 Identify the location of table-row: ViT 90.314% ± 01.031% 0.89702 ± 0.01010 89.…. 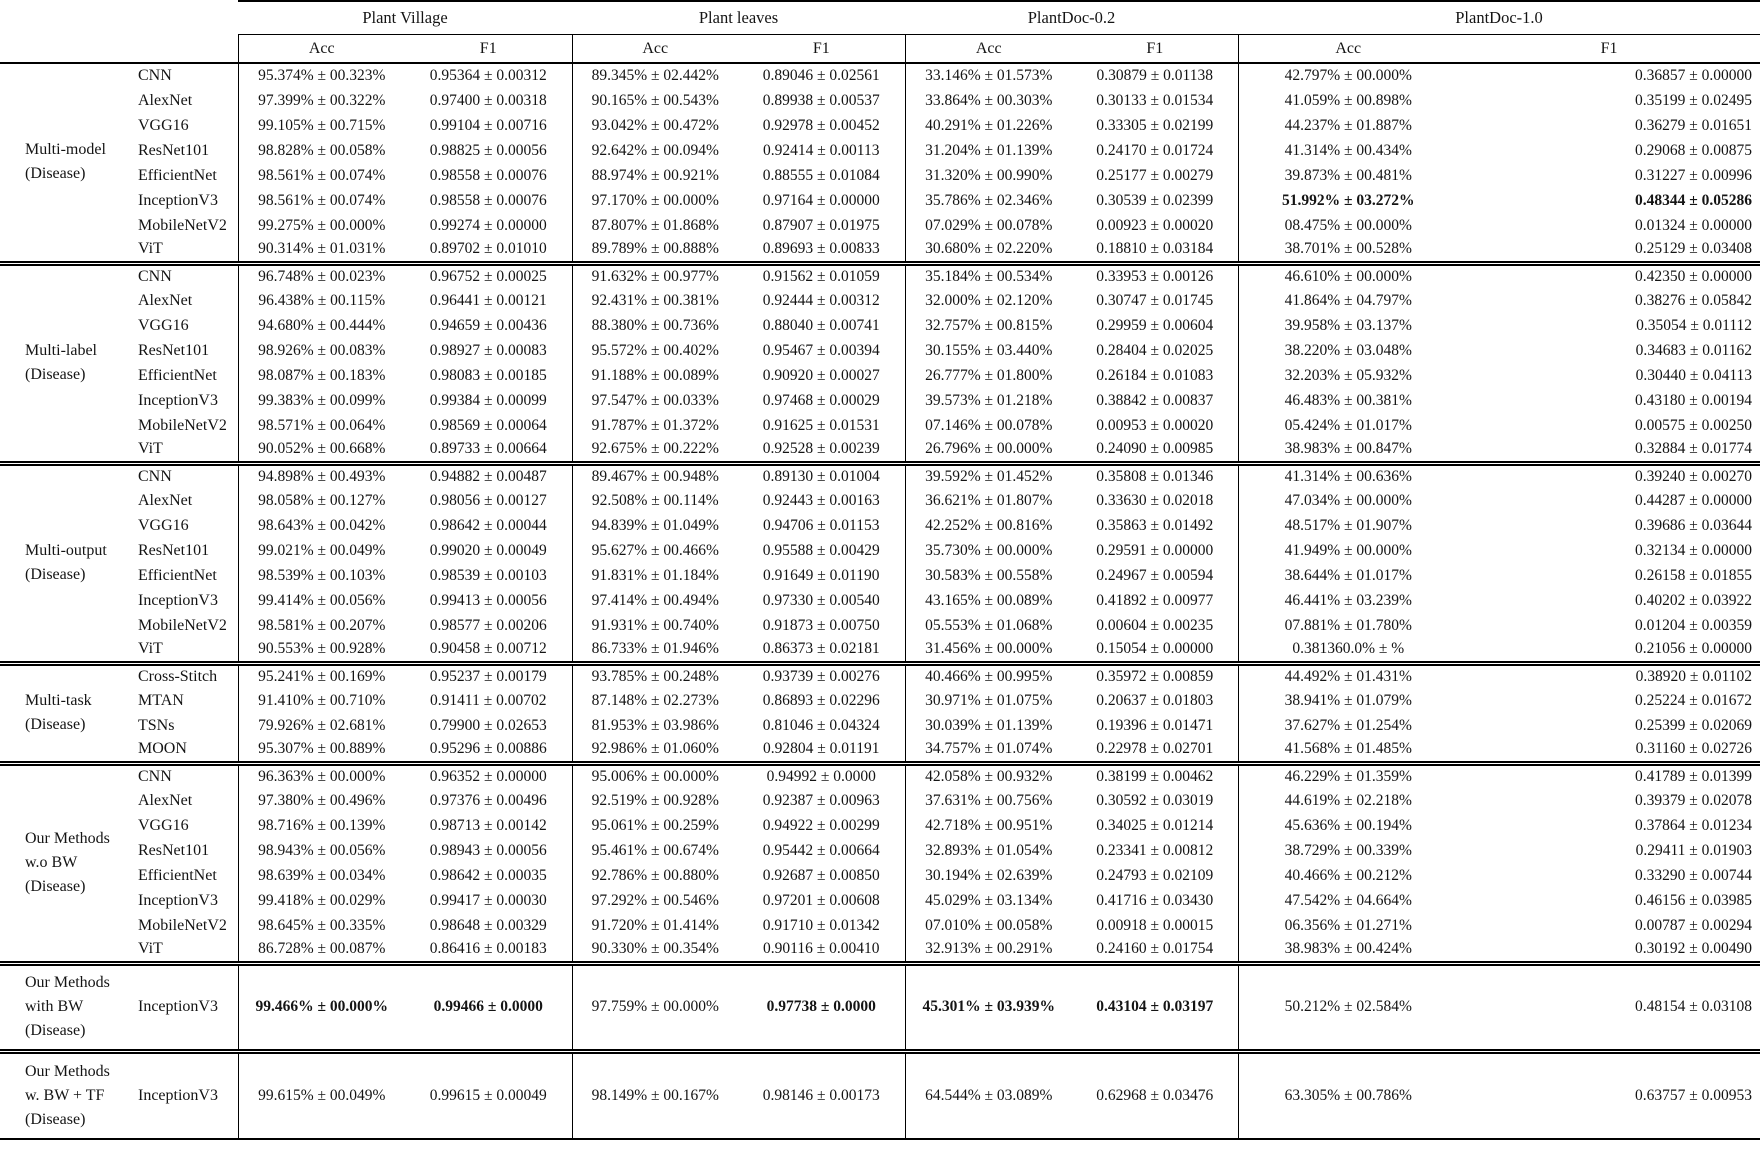
(880, 250).